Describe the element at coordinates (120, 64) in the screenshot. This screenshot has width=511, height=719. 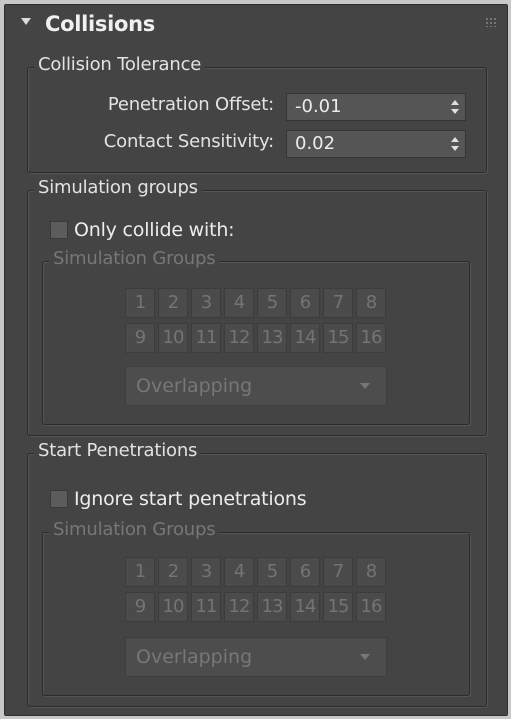
I see `collision-tolerance-title: Collision Tolerance` at that location.